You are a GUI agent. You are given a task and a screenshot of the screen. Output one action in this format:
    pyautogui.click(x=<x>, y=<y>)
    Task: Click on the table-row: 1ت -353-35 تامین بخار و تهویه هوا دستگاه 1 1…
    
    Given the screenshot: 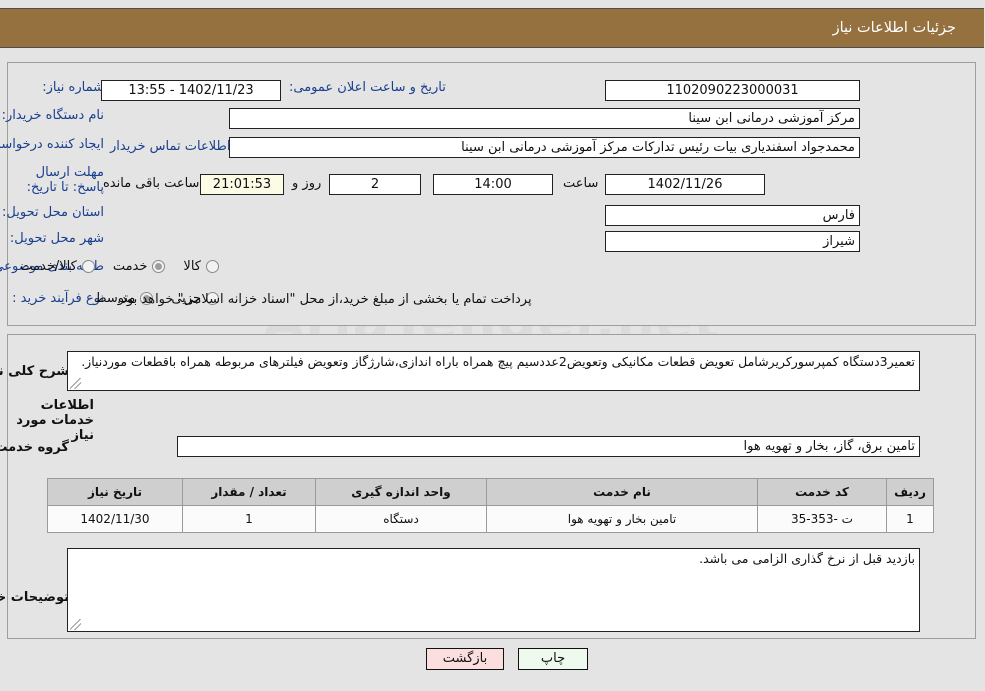 What is the action you would take?
    pyautogui.click(x=491, y=519)
    